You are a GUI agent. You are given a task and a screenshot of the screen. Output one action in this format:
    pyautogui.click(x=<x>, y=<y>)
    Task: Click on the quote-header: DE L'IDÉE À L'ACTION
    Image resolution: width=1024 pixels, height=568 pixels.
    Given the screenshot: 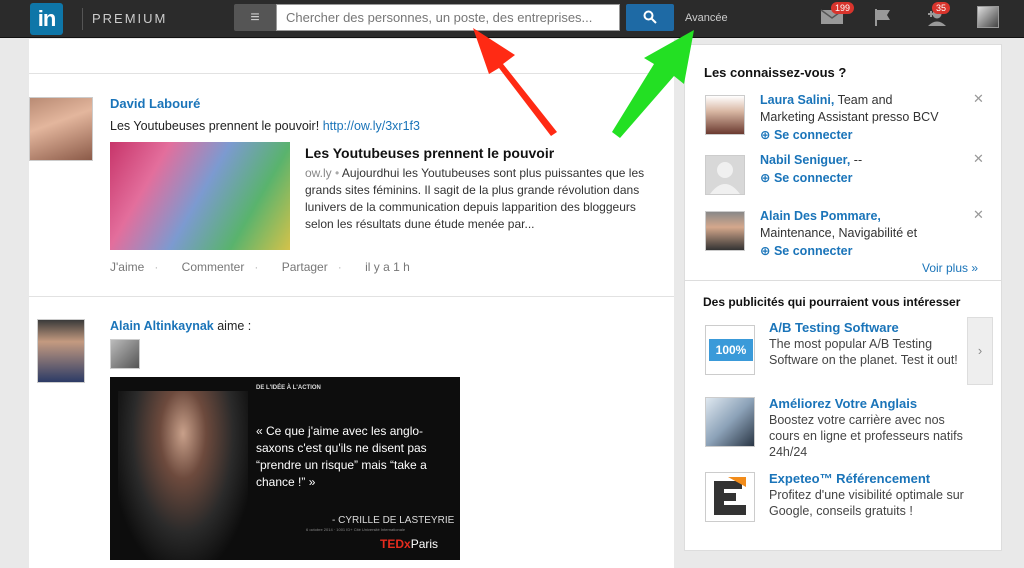 What is the action you would take?
    pyautogui.click(x=288, y=388)
    